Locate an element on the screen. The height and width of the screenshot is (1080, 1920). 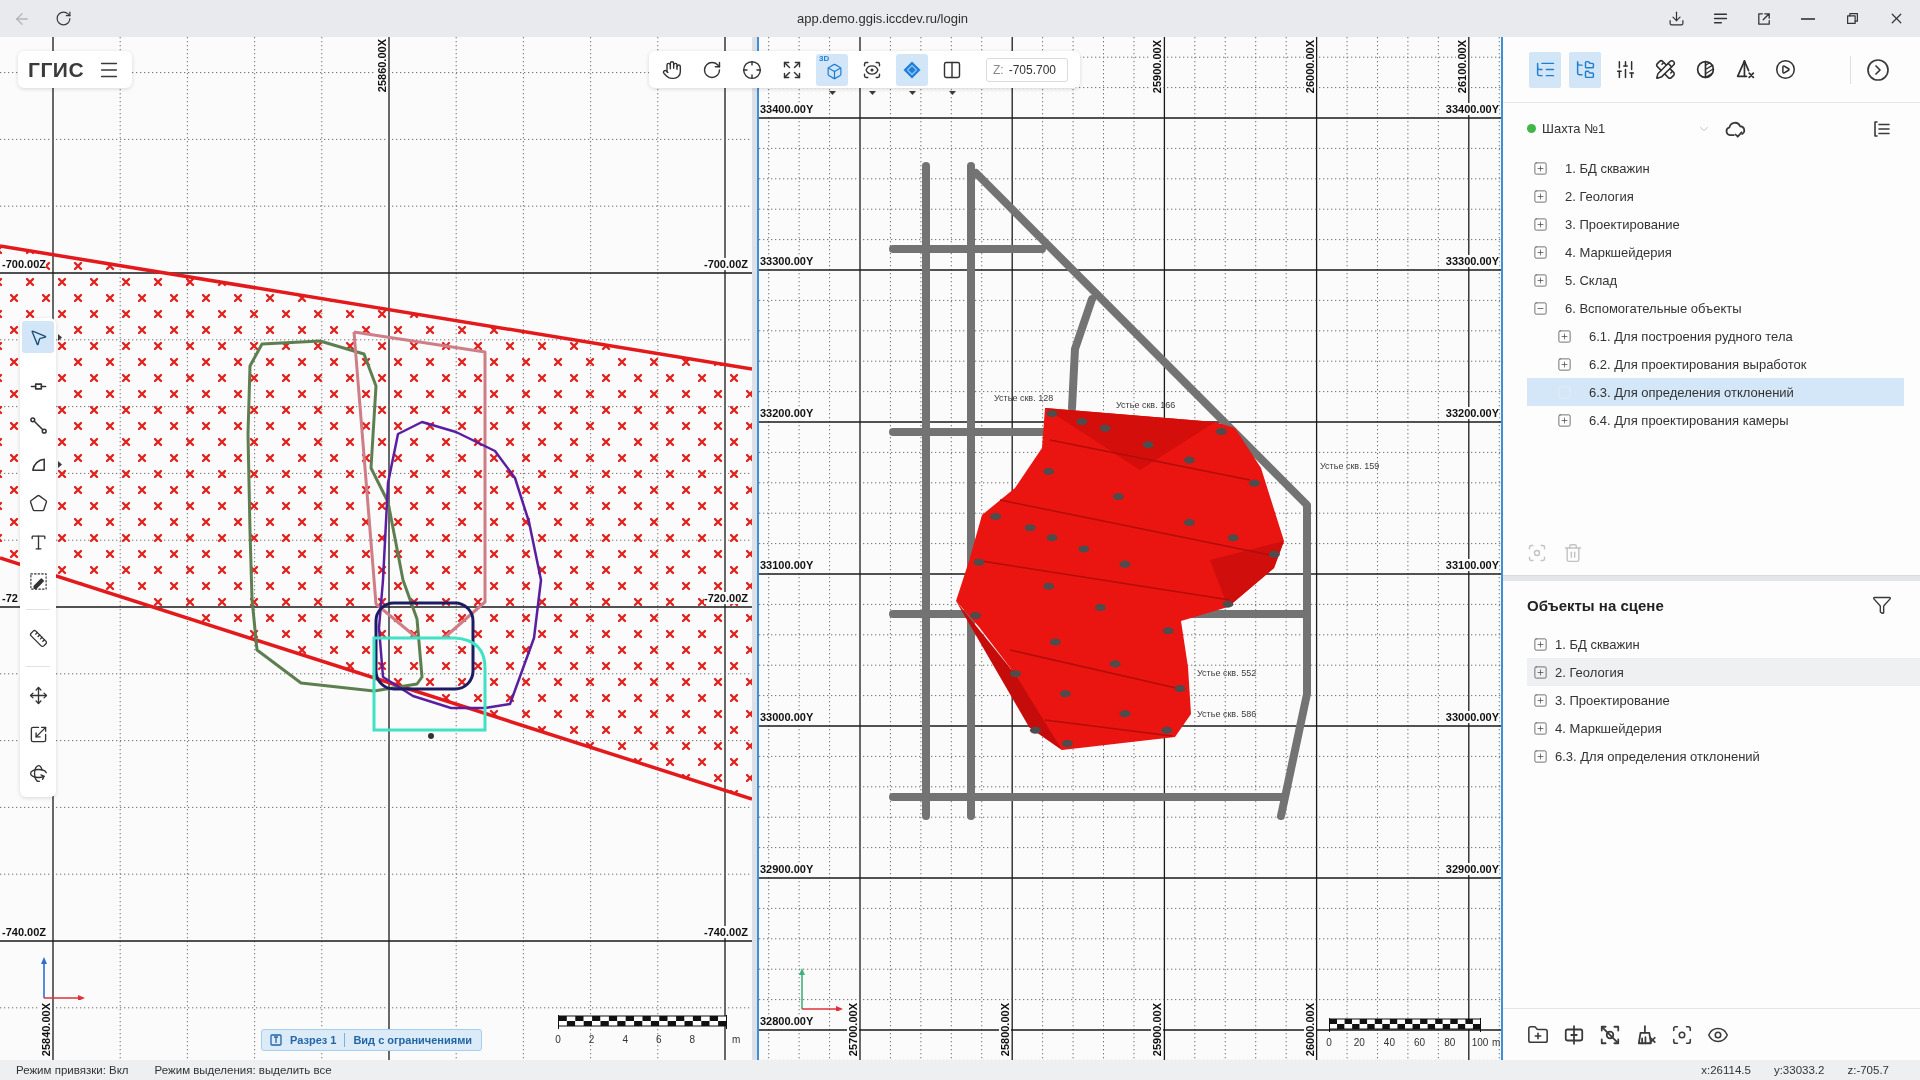
expand-icon is located at coordinates (792, 69).